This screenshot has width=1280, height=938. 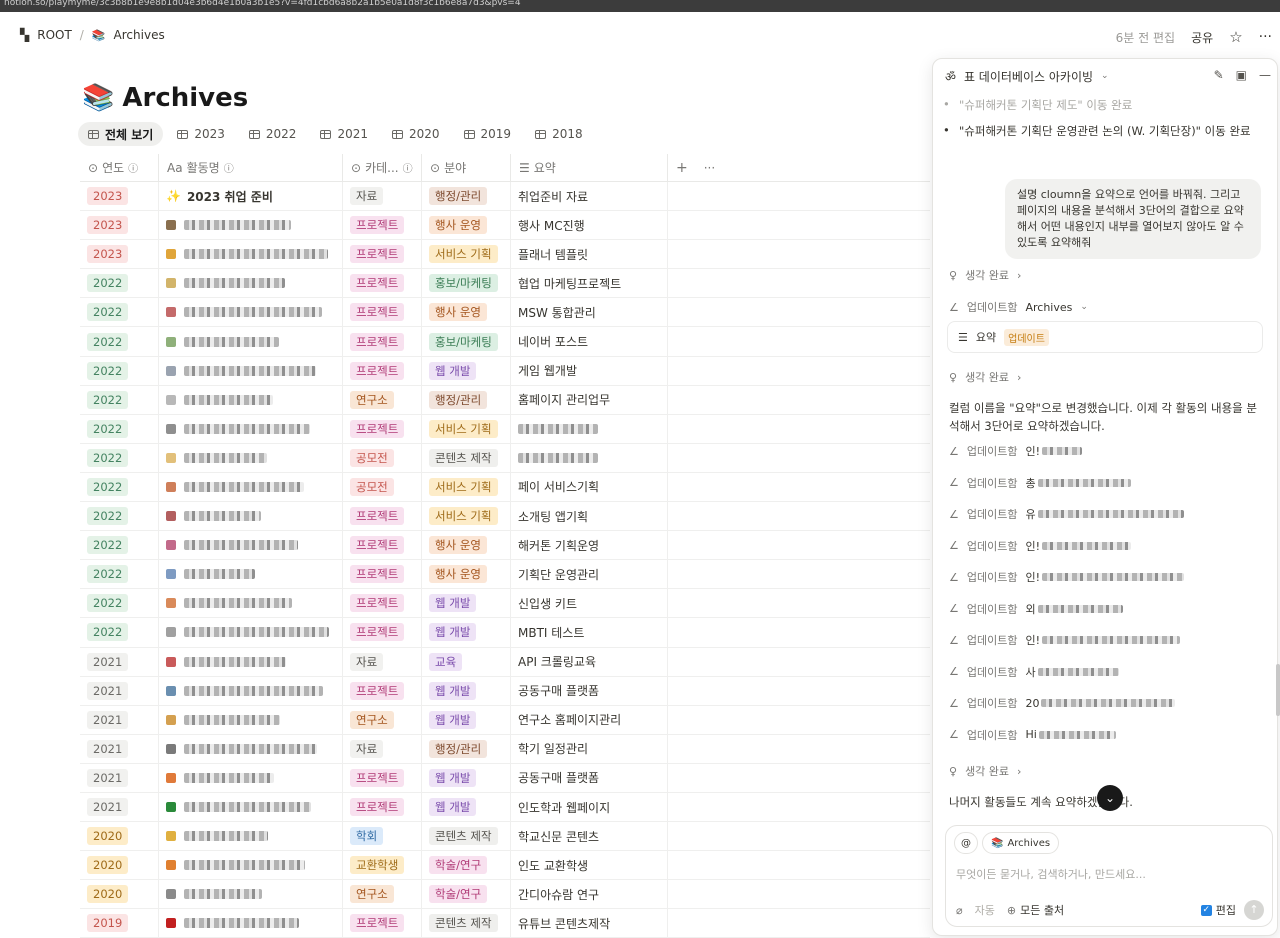 I want to click on context-chip: 📚 Archives, so click(x=1021, y=843).